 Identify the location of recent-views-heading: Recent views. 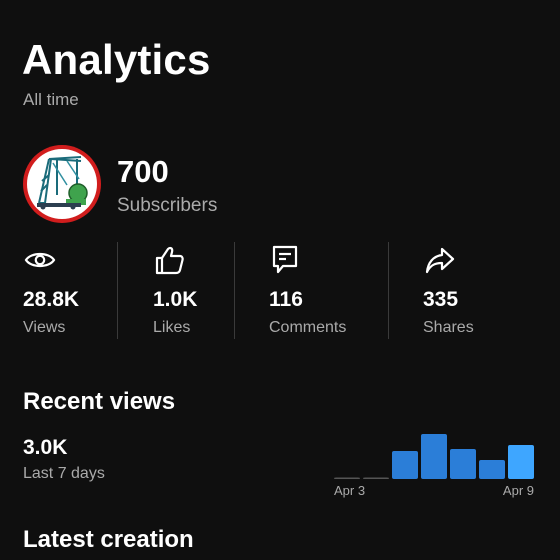
(99, 401).